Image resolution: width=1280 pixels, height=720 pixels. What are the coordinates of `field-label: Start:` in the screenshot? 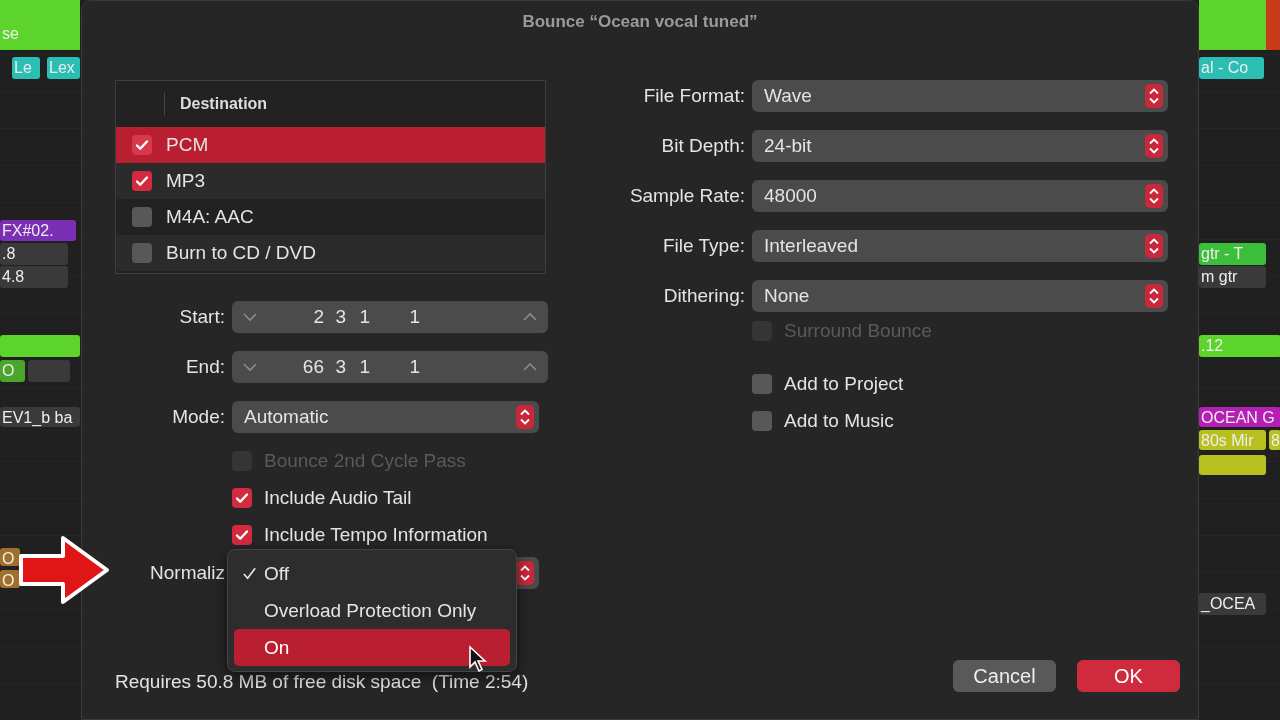 It's located at (202, 317).